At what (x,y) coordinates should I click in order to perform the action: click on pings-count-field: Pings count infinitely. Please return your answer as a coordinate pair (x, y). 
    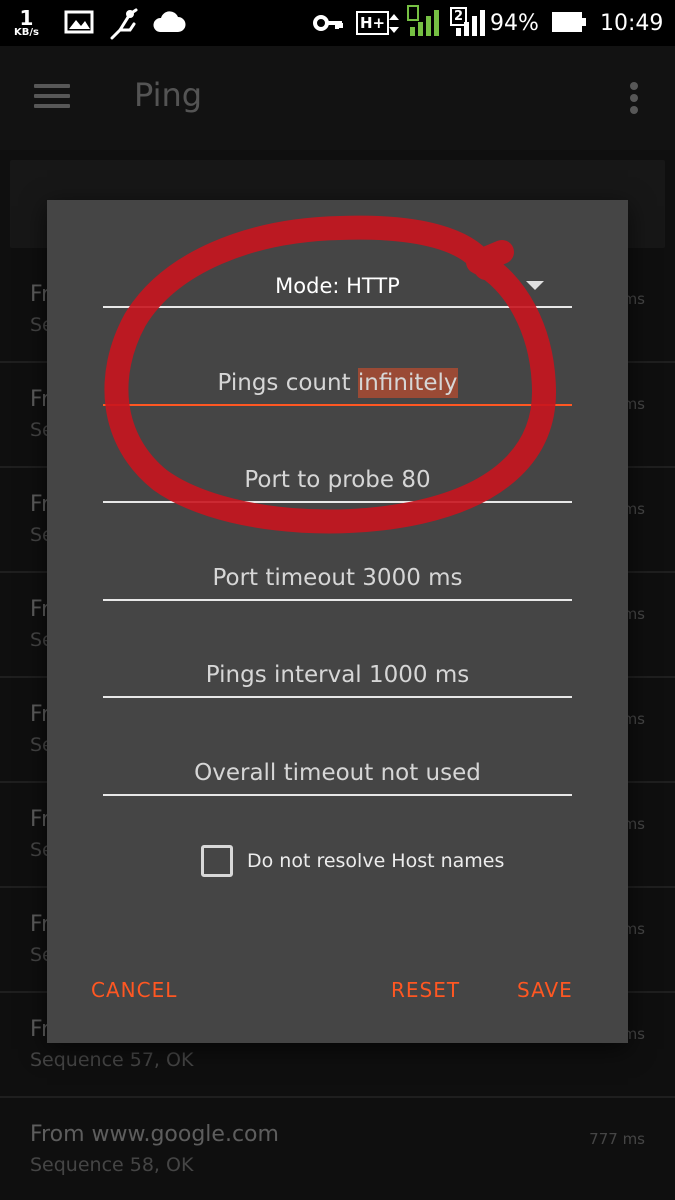
    Looking at the image, I should click on (337, 376).